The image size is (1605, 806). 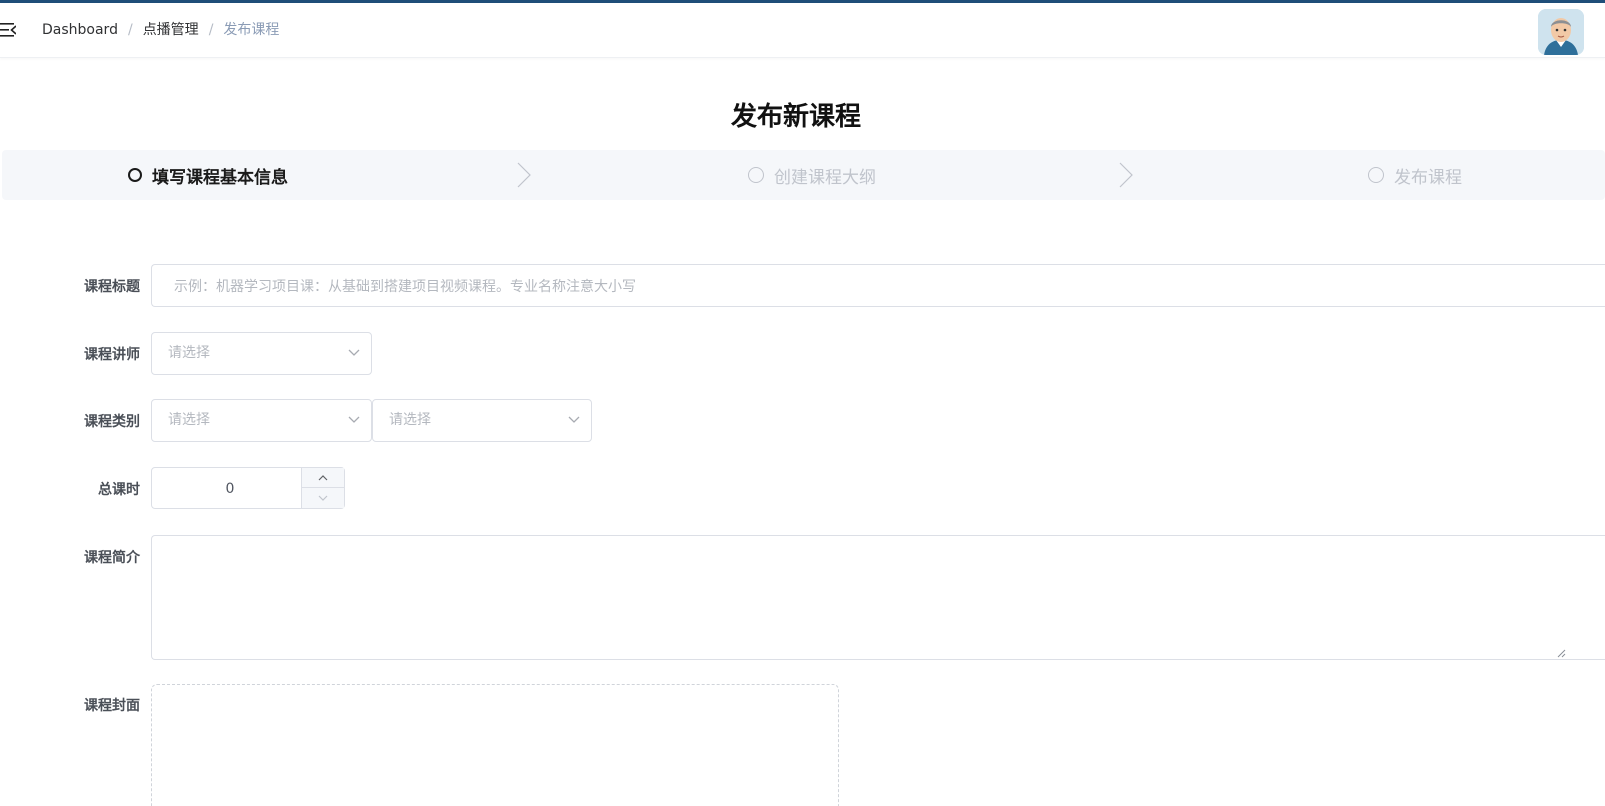 I want to click on steps-bar: 填写课程基本信息 创建课程大纲 发布课程, so click(x=803, y=175).